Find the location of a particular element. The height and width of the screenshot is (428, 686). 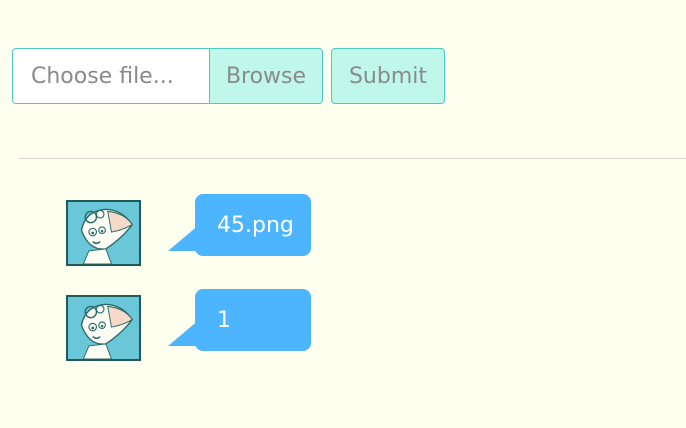

chat-message: 1 is located at coordinates (196, 325).